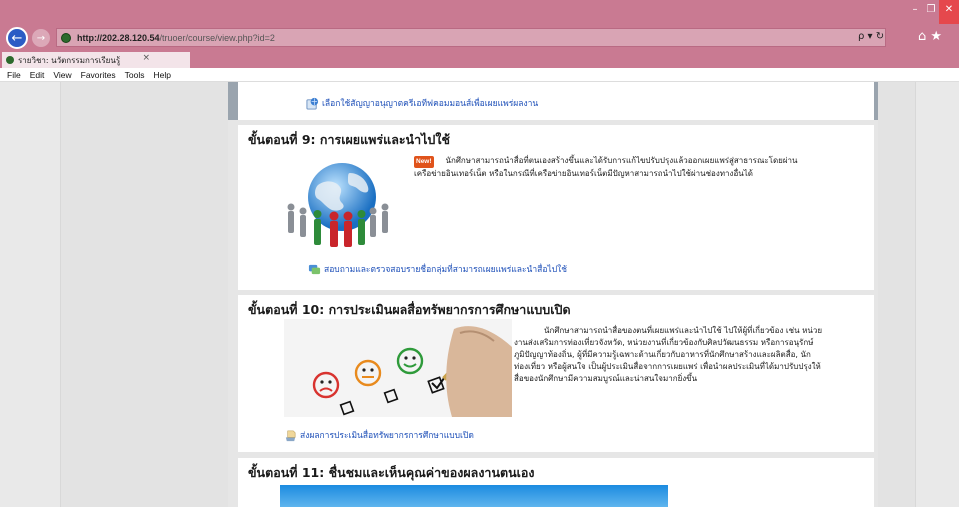 The height and width of the screenshot is (507, 959). I want to click on maximize-button: ❐, so click(931, 12).